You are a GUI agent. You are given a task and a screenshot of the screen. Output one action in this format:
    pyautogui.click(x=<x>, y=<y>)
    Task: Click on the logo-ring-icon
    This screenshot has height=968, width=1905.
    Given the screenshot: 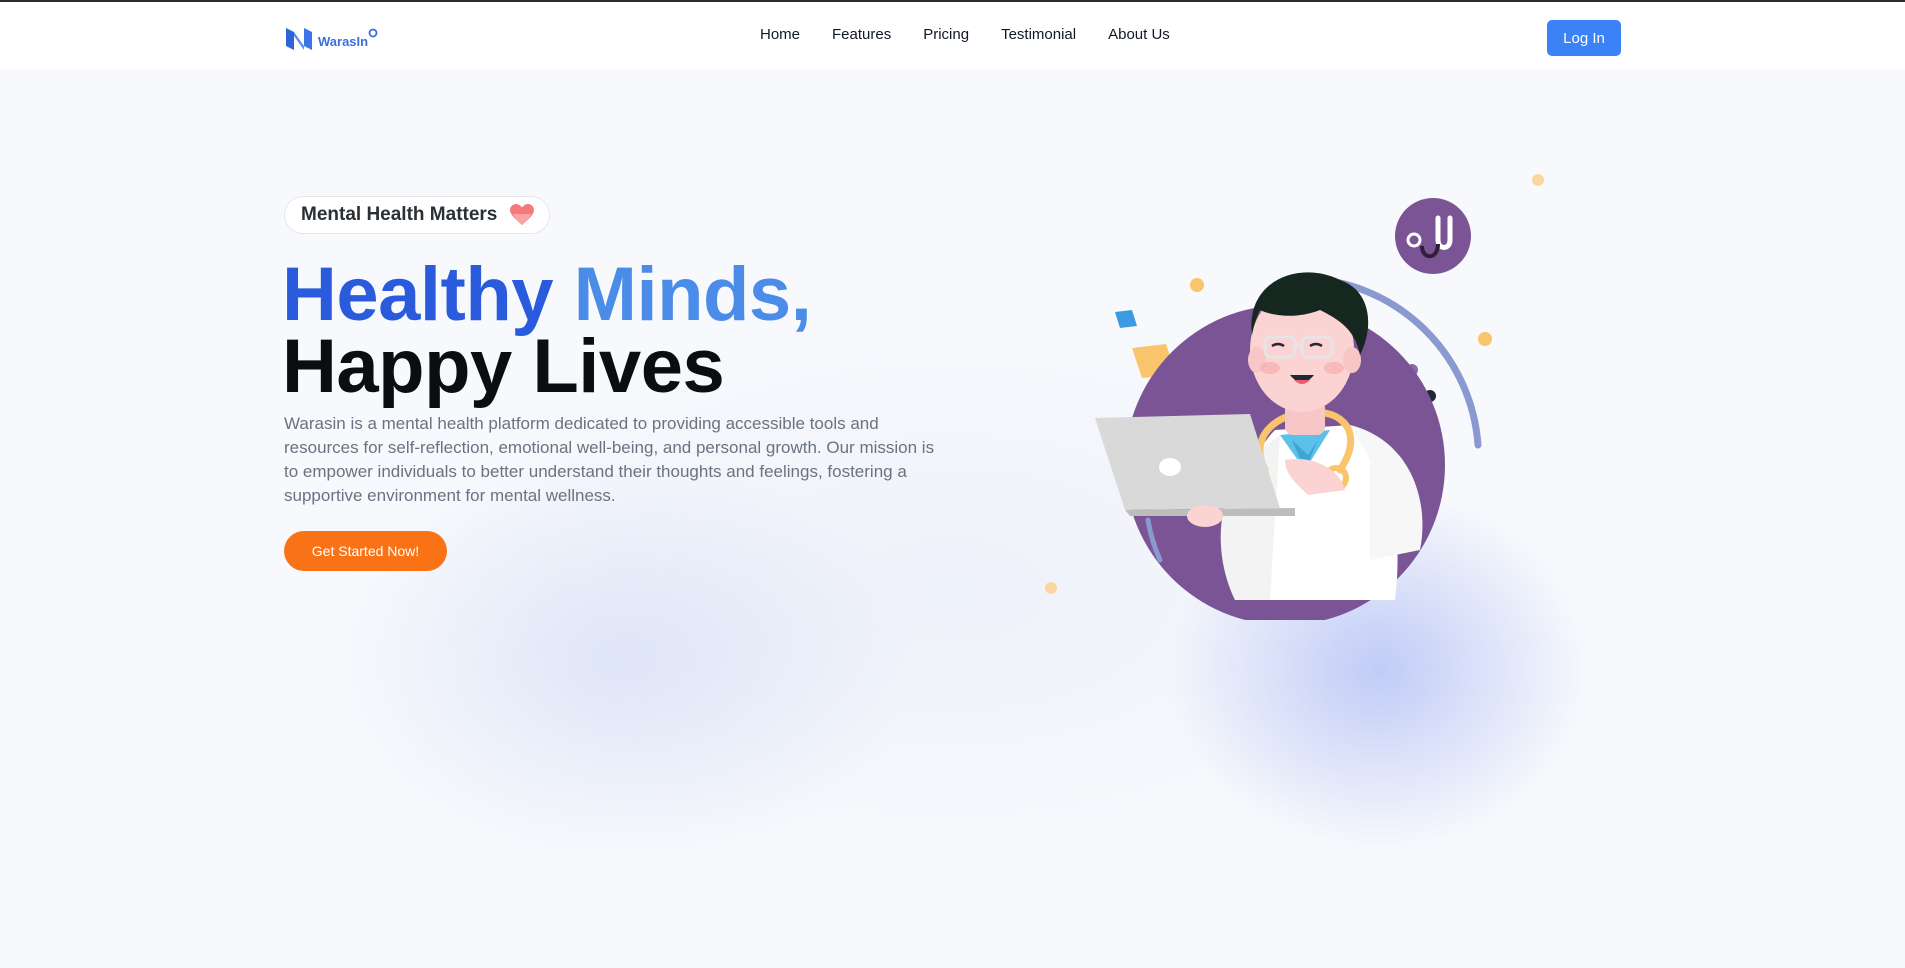 What is the action you would take?
    pyautogui.click(x=373, y=33)
    